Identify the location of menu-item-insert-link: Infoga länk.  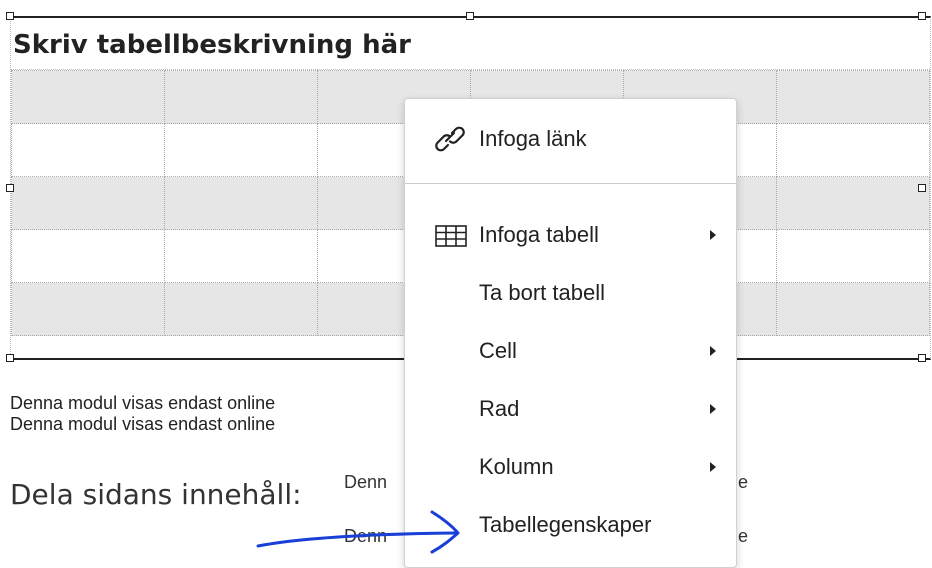
(570, 139).